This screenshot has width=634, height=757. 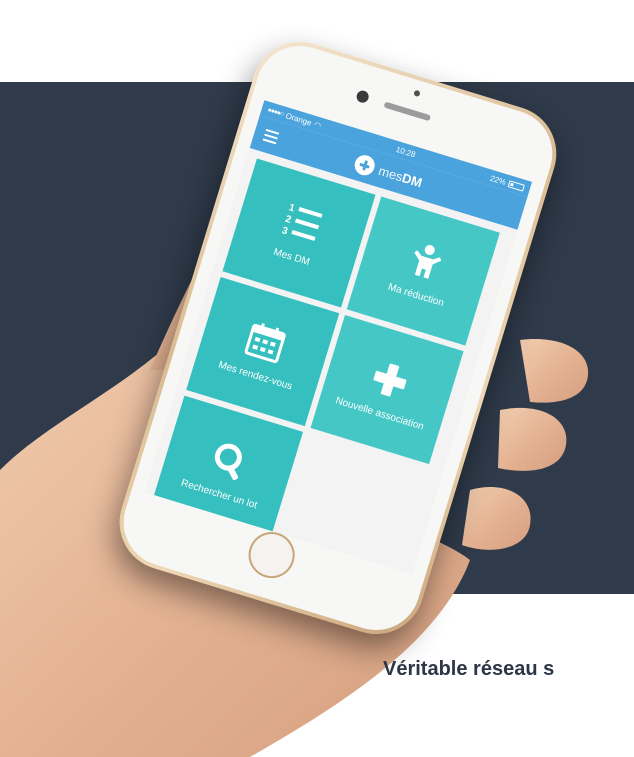 What do you see at coordinates (428, 261) in the screenshot?
I see `child-figure-icon` at bounding box center [428, 261].